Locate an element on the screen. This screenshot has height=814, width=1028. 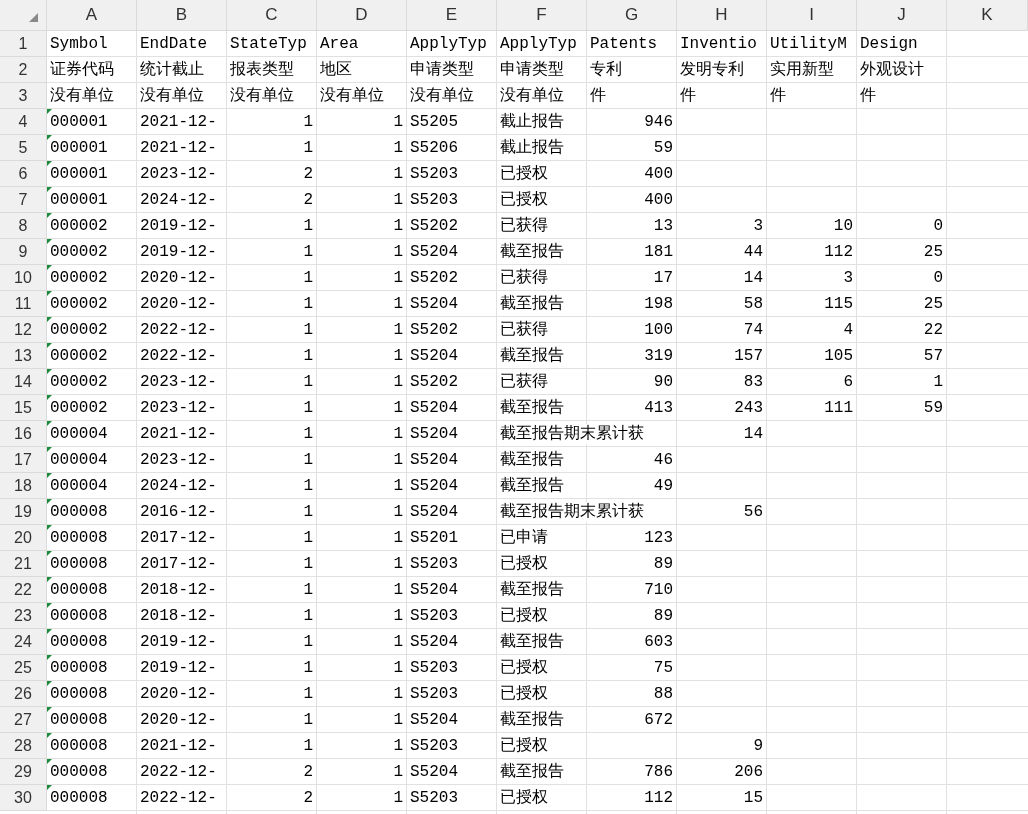
row-header: 14 is located at coordinates (23, 382).